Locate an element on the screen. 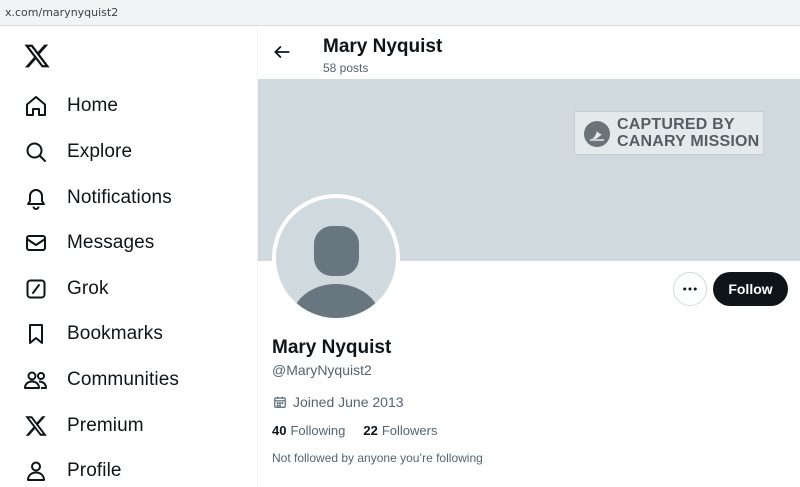  sidebar-item-communities: Communities is located at coordinates (100, 380).